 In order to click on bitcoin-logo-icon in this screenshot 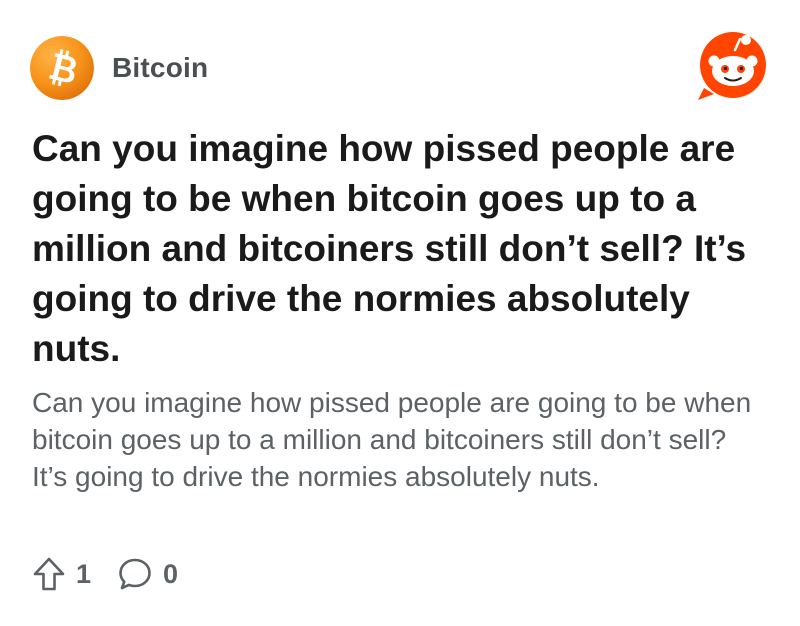, I will do `click(62, 68)`.